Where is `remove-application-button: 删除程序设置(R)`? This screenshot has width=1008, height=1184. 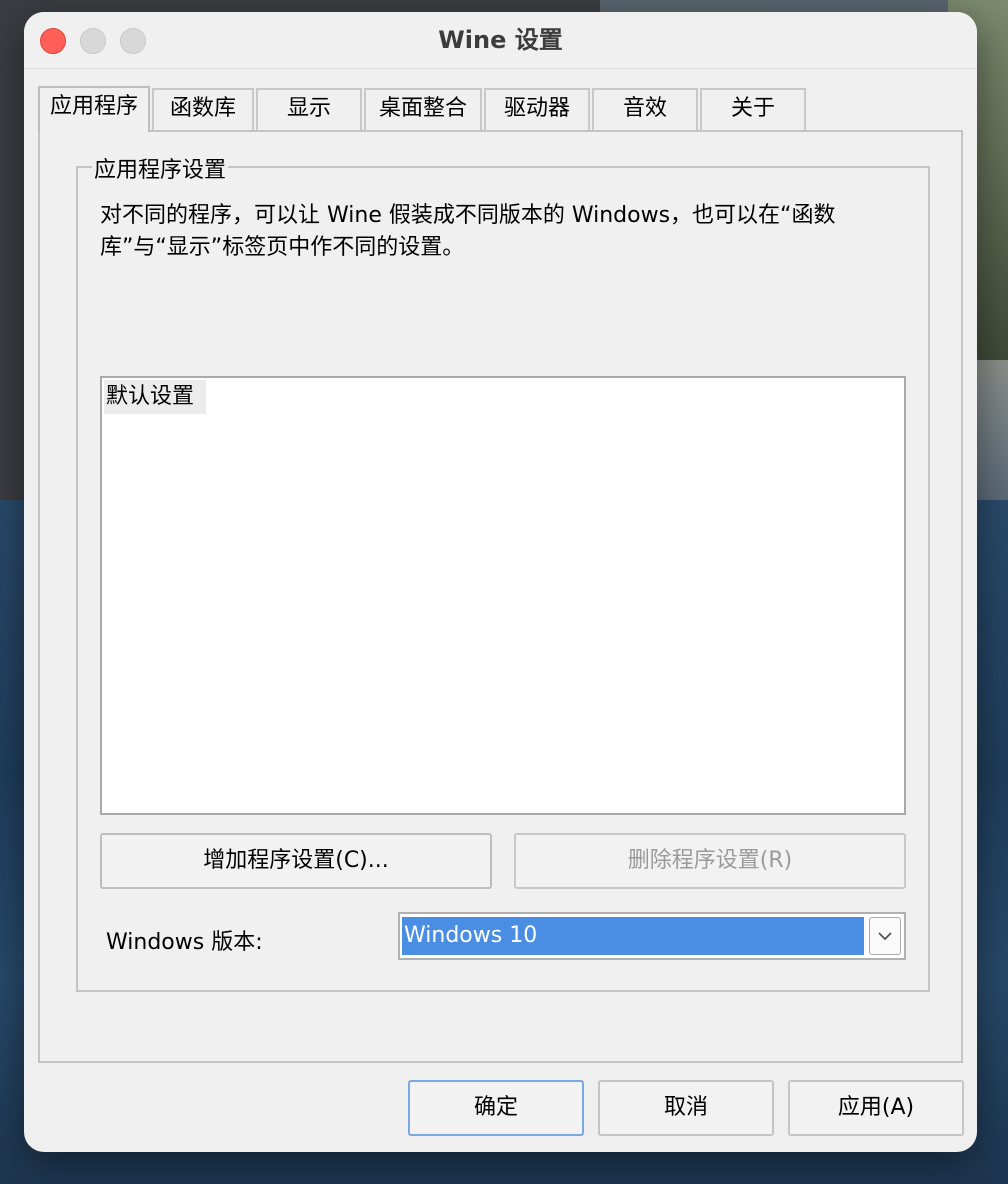 remove-application-button: 删除程序设置(R) is located at coordinates (710, 861).